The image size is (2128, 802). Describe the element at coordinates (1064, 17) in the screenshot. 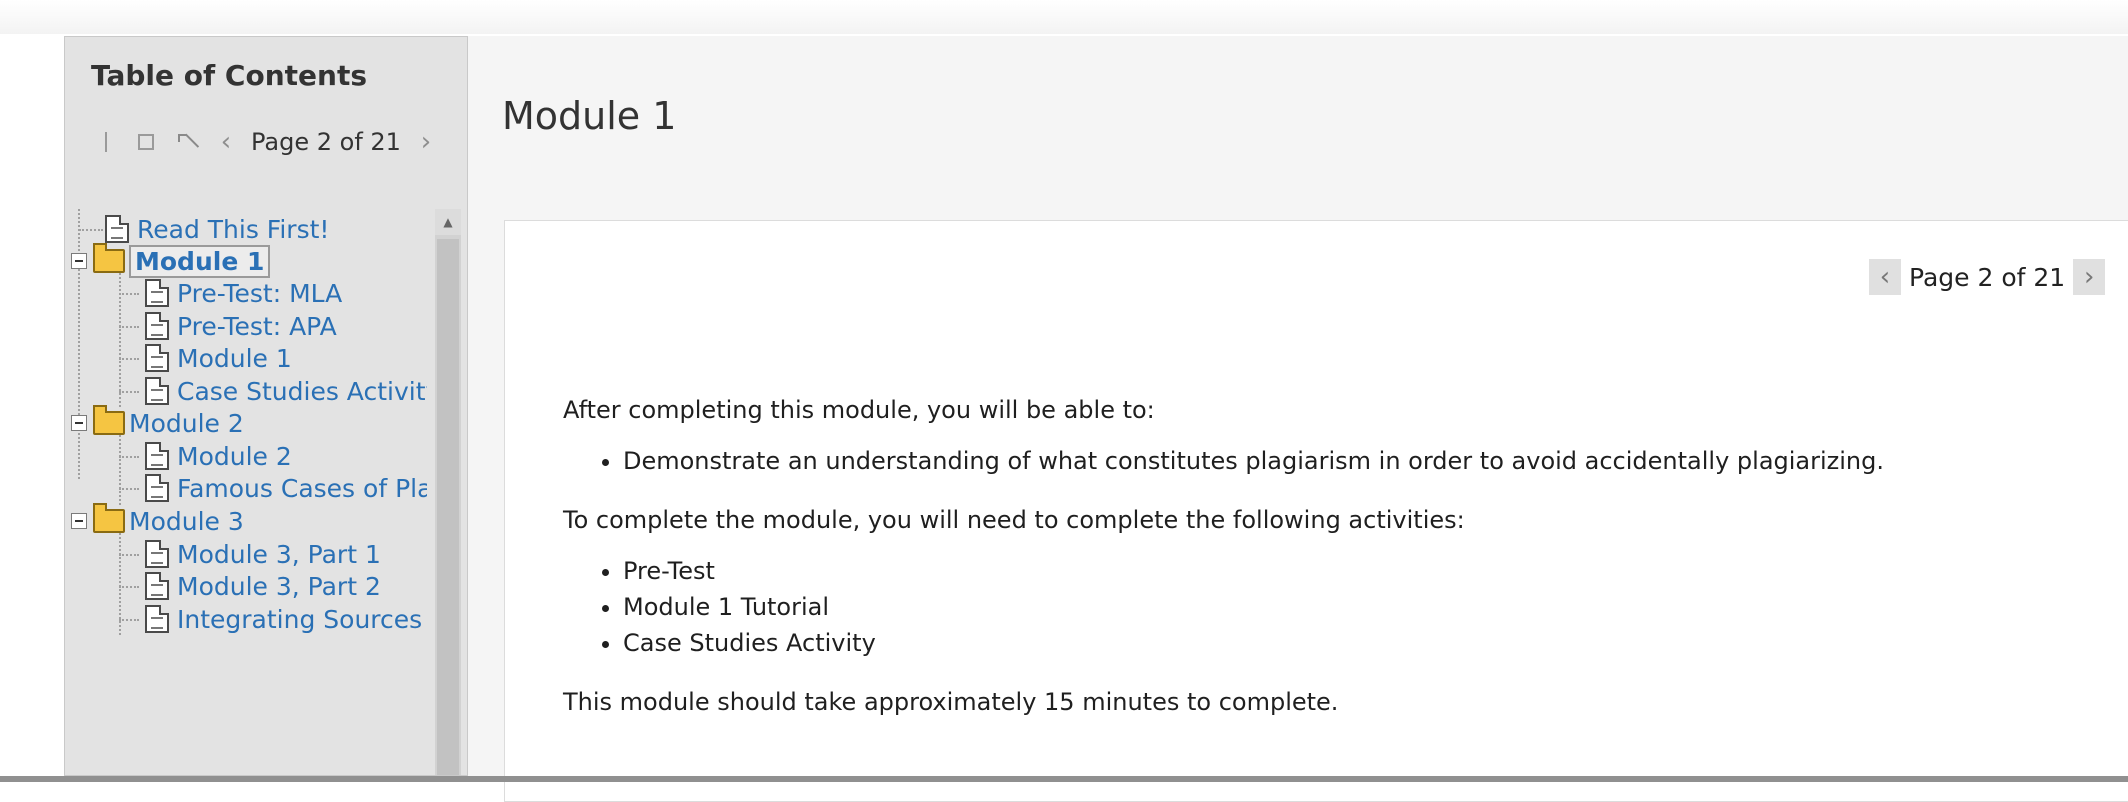

I see `window-top-strip` at that location.